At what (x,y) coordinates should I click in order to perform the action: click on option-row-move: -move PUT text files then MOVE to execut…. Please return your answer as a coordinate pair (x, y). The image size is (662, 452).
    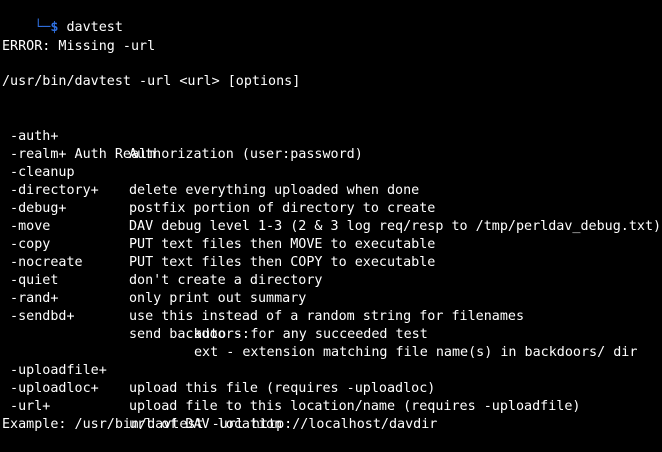
    Looking at the image, I should click on (332, 226).